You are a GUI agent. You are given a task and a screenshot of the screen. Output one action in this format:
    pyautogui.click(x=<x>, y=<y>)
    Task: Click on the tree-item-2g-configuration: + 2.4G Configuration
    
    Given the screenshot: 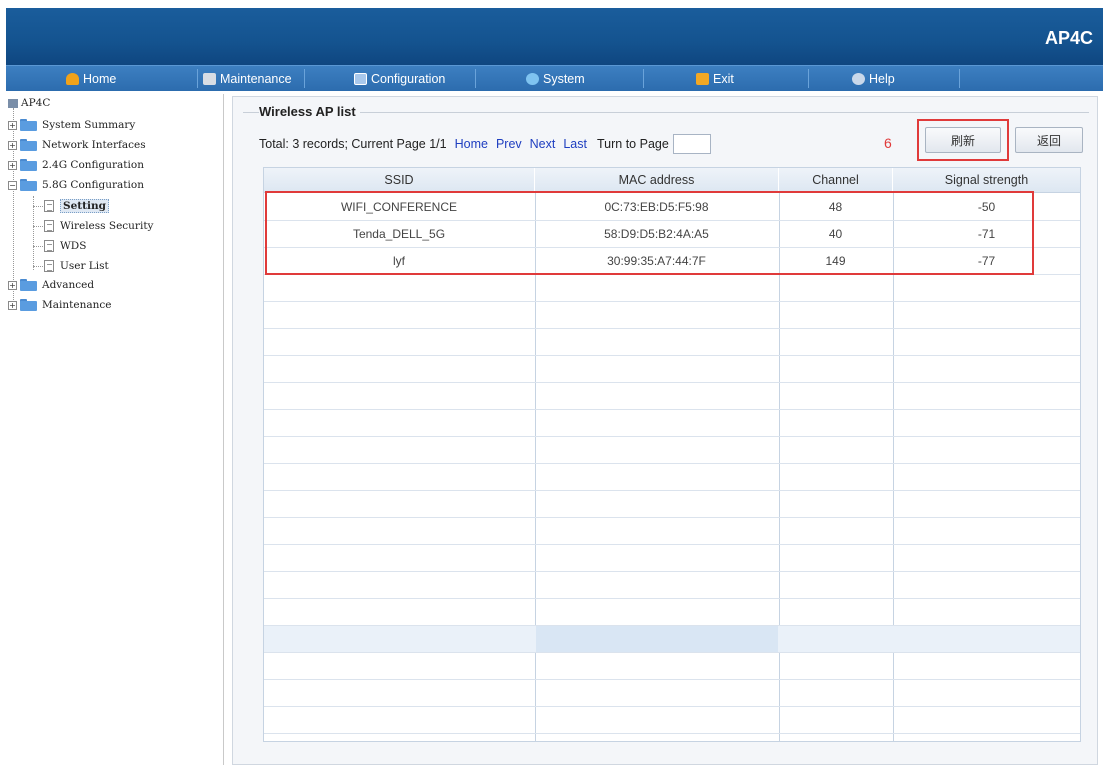 What is the action you would take?
    pyautogui.click(x=76, y=165)
    